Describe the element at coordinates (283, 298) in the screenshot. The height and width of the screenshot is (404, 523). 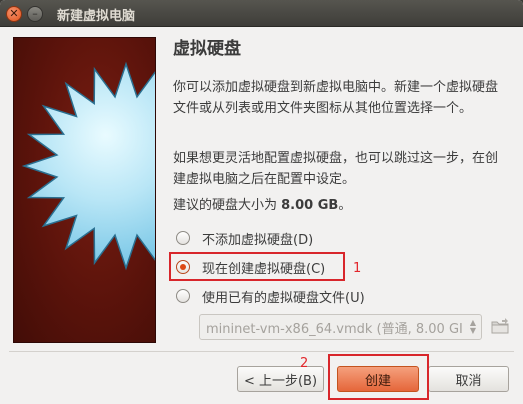
I see `option-existing-disk-label: 使用已有的虚拟硬盘文件(U)` at that location.